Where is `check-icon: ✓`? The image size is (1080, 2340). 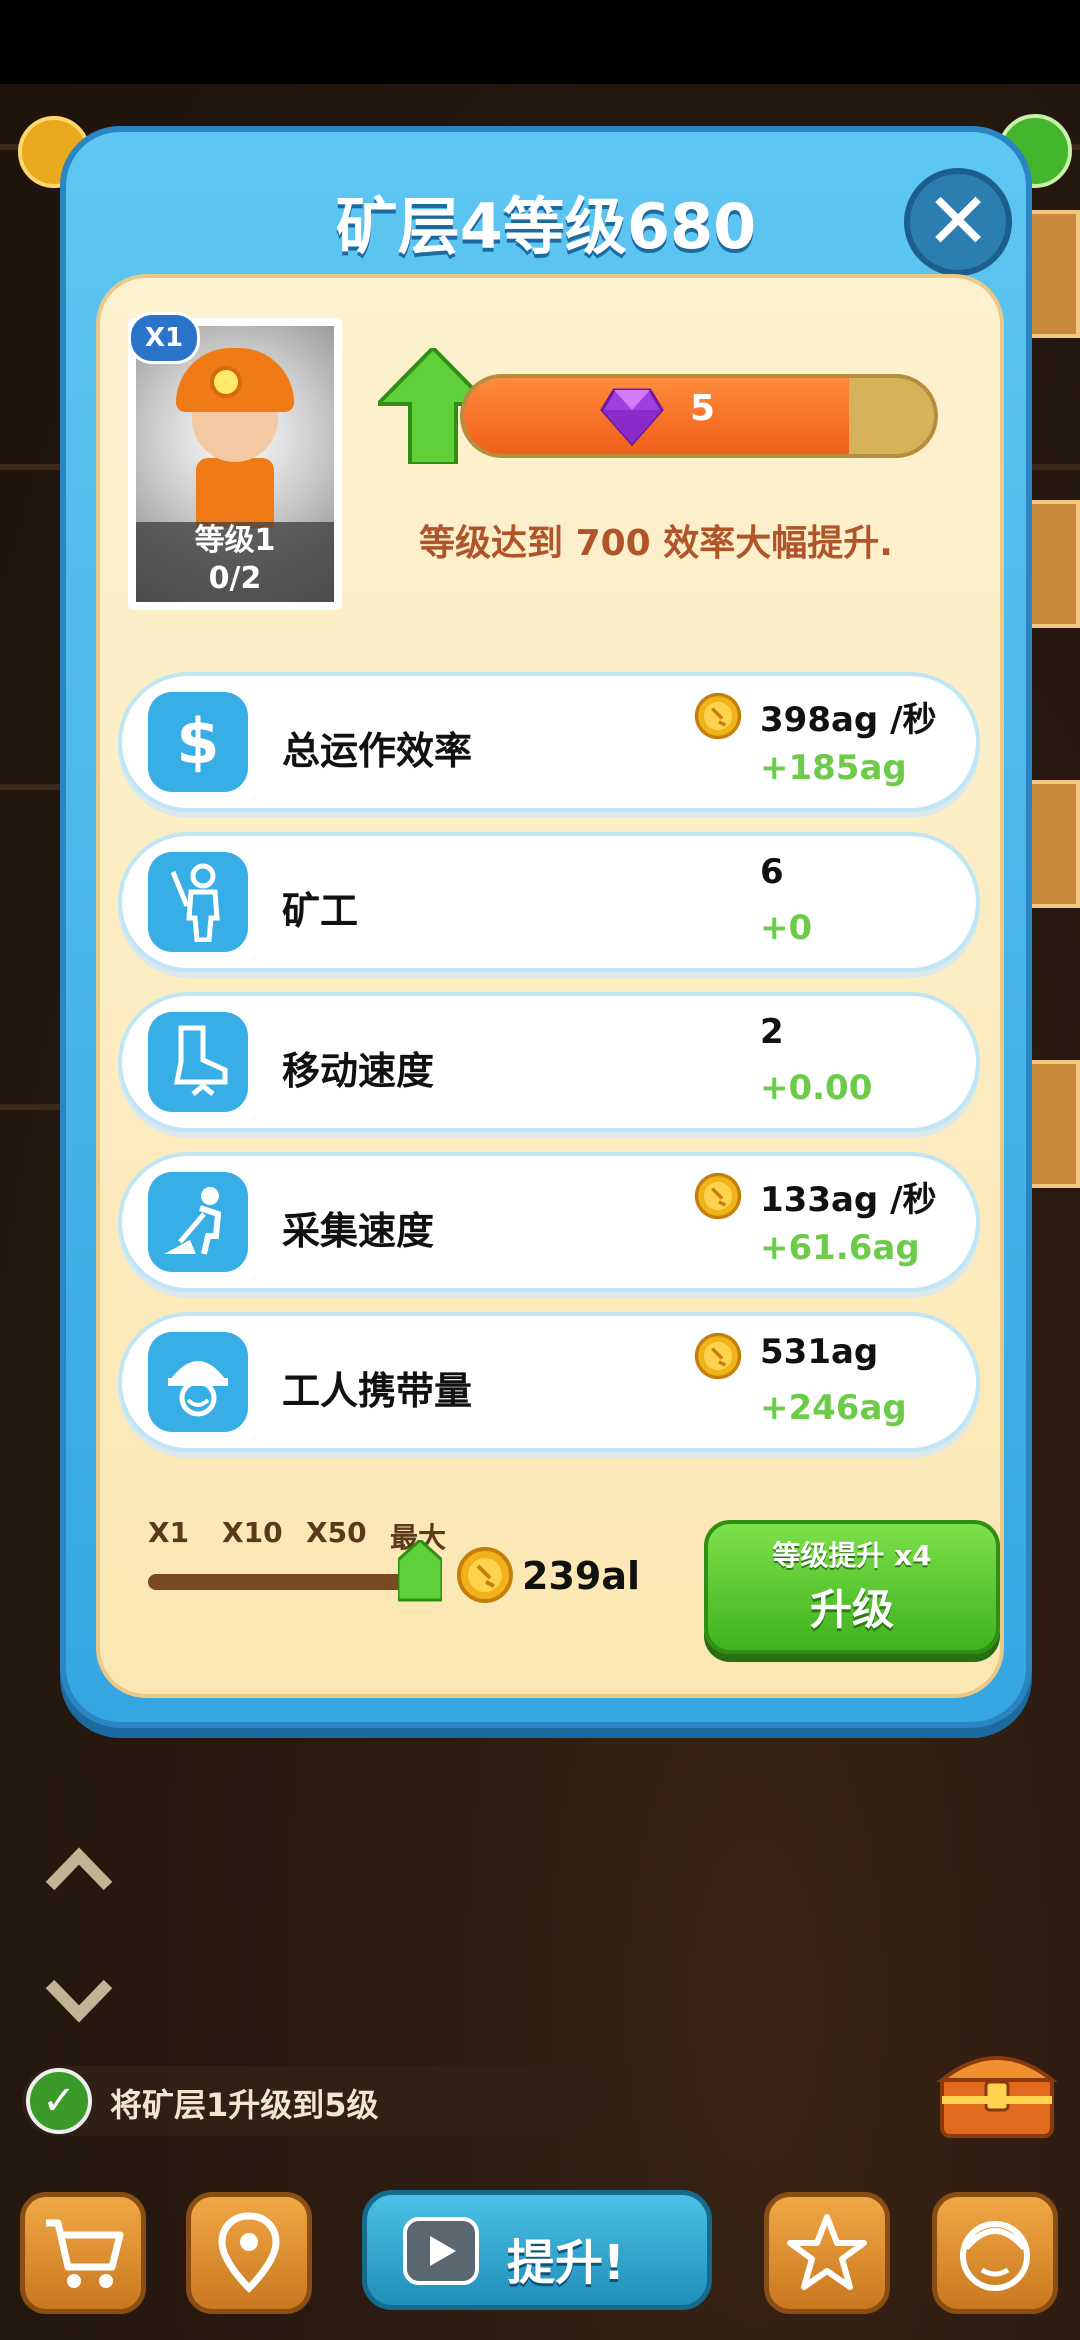
check-icon: ✓ is located at coordinates (59, 2101).